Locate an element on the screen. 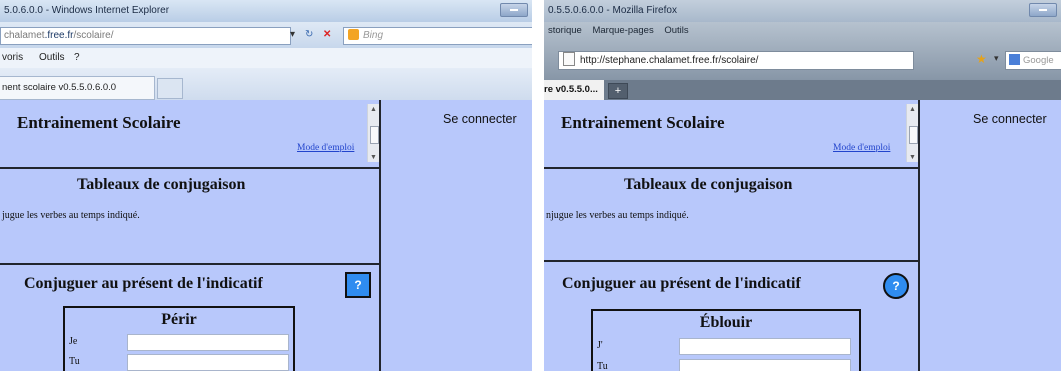 This screenshot has height=371, width=1061. bing-icon is located at coordinates (353, 34).